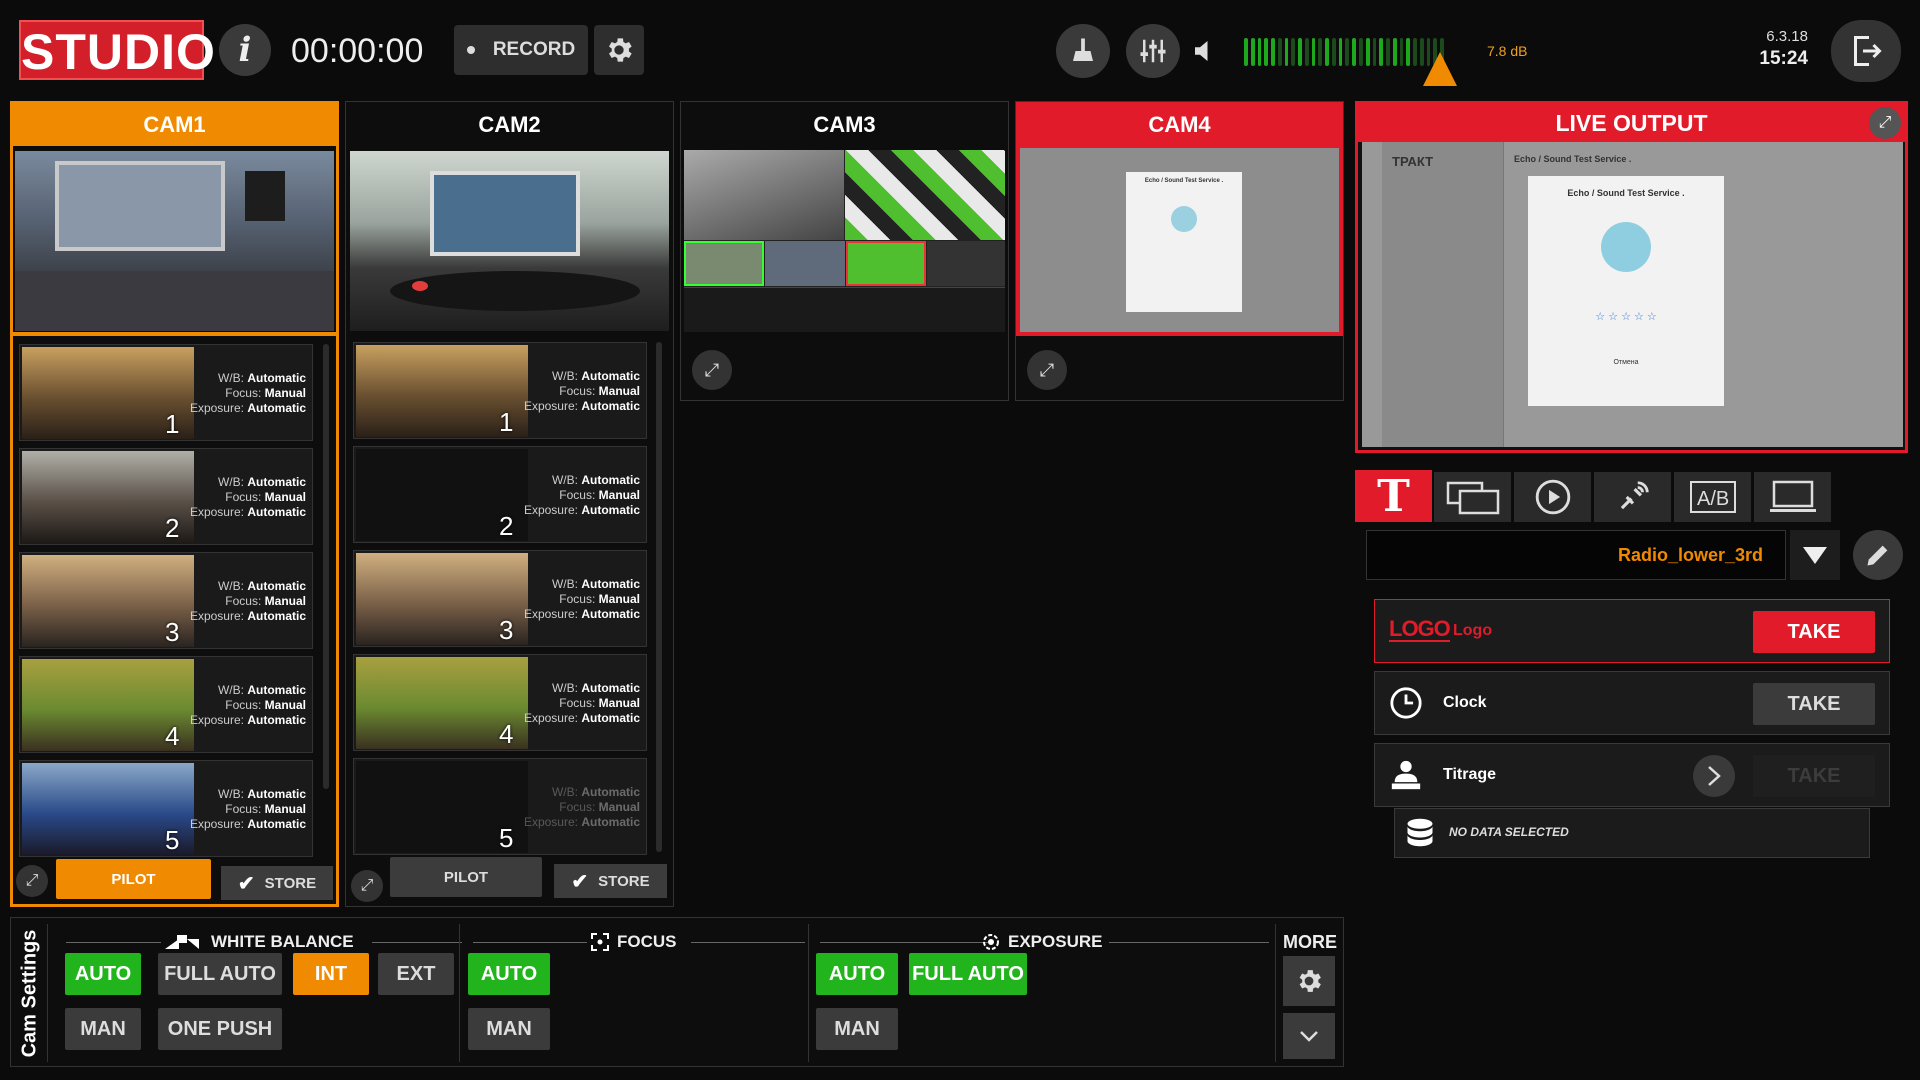 This screenshot has width=1920, height=1080. I want to click on cam4-preview: Echo / Sound Test Service ., so click(1179, 242).